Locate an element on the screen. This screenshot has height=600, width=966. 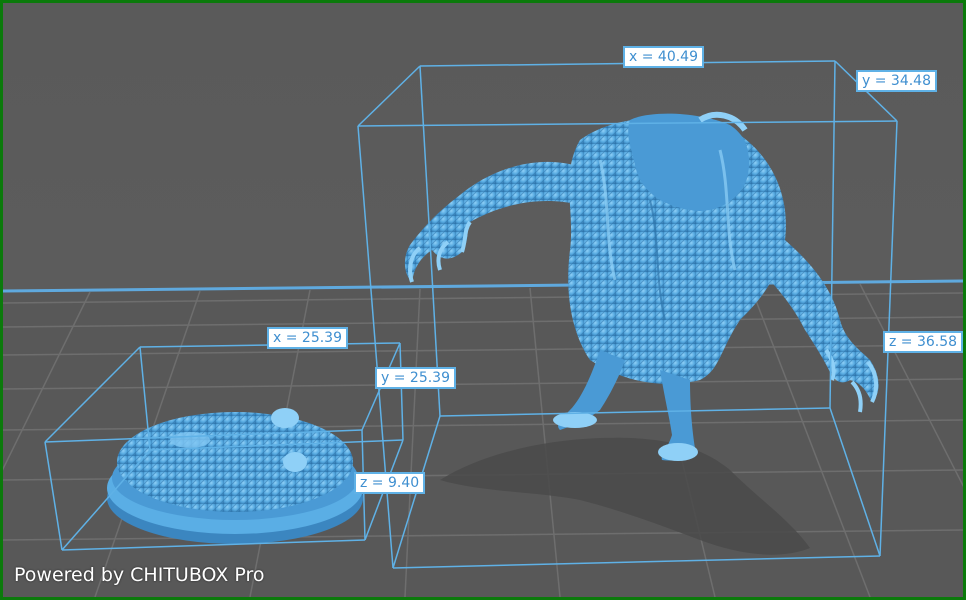
watermark-text: Powered by CHITUBOX Pro is located at coordinates (139, 575).